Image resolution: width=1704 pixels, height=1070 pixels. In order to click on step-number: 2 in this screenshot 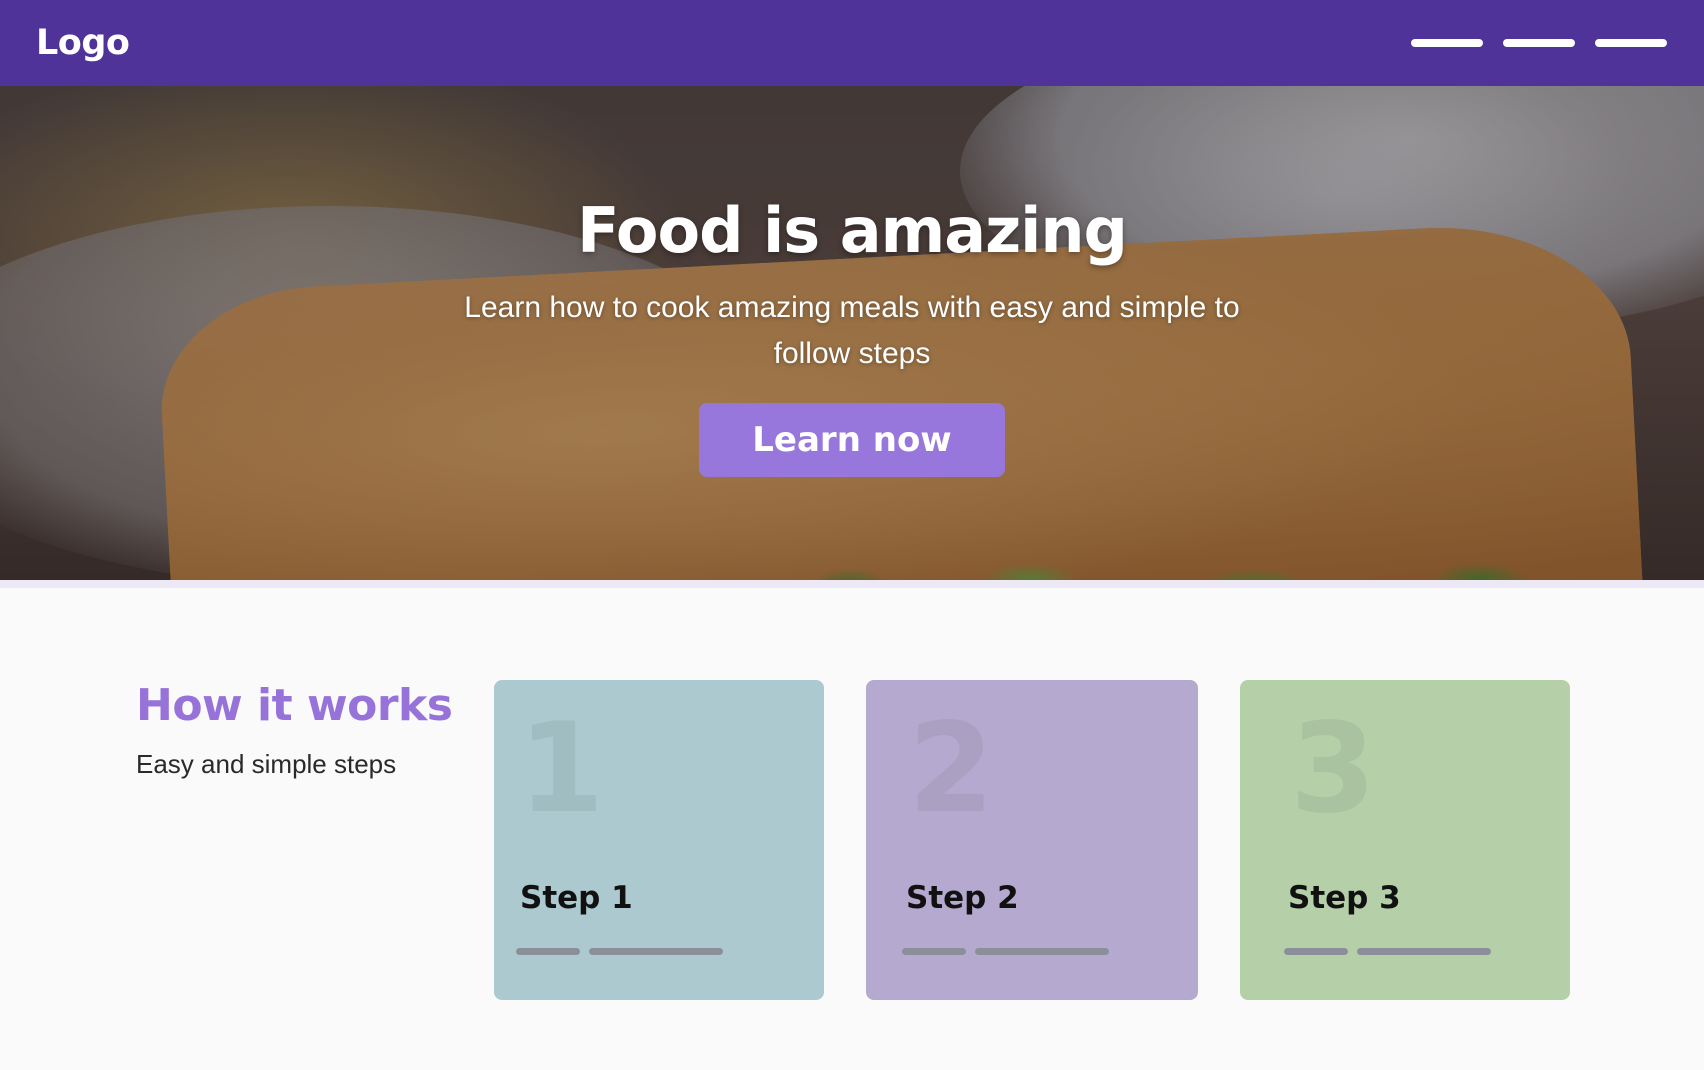, I will do `click(951, 769)`.